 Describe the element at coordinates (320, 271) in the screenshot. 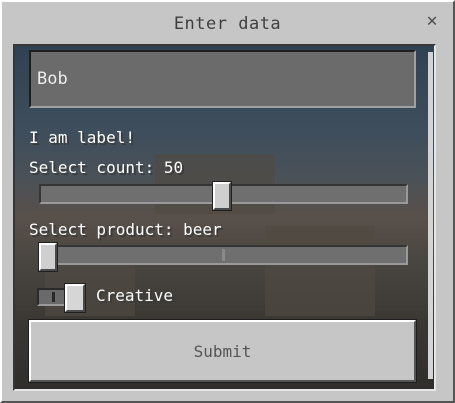

I see `background-block` at that location.